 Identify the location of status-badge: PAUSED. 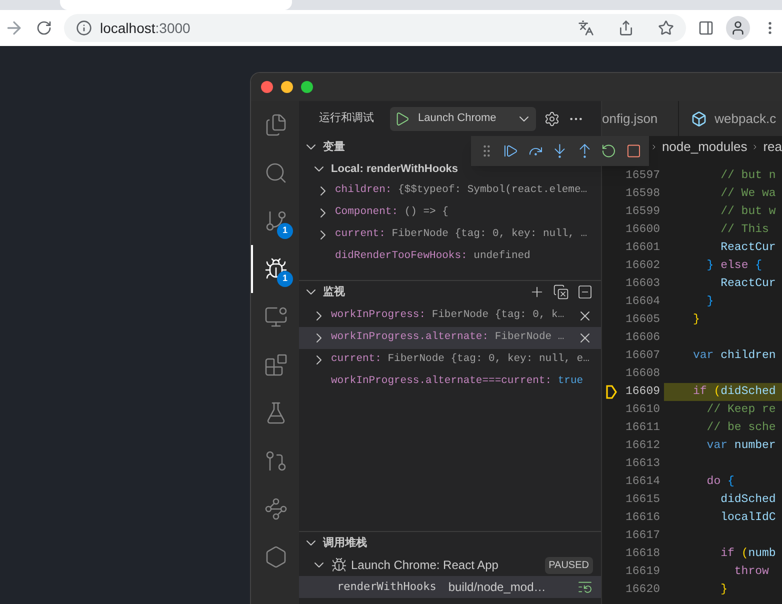
(568, 565).